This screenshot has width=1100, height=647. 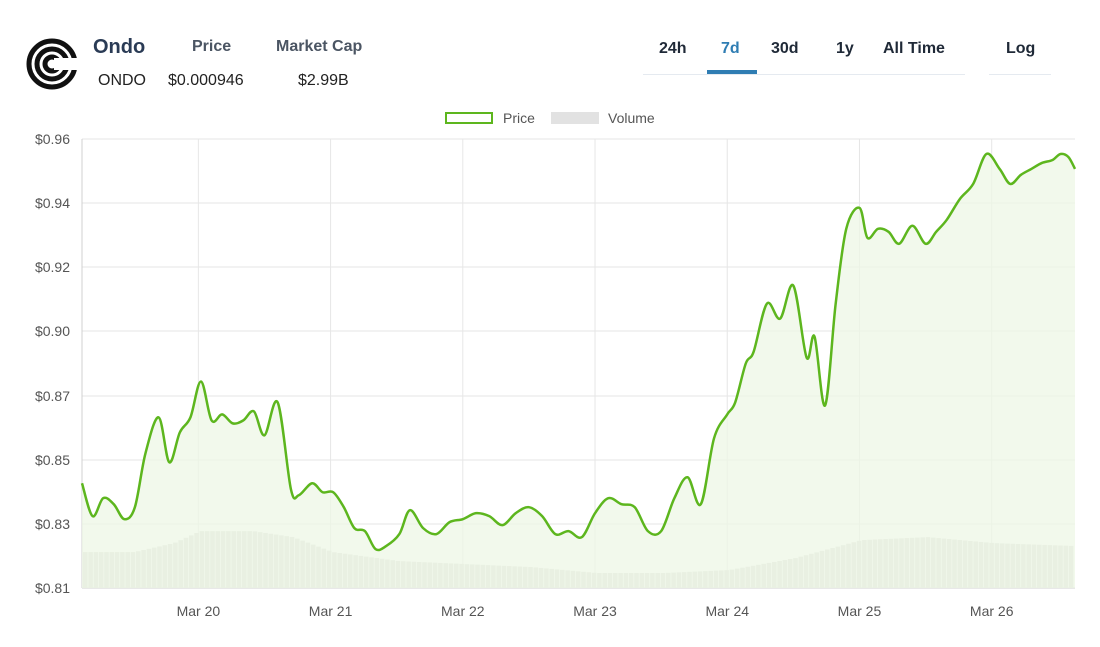 I want to click on y-tick-label: $0.92, so click(x=52, y=267).